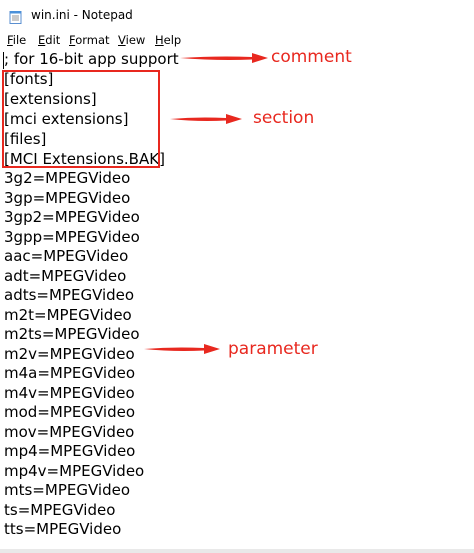 The width and height of the screenshot is (474, 553). I want to click on editor-line: 3gp=MPEGVideo, so click(67, 198).